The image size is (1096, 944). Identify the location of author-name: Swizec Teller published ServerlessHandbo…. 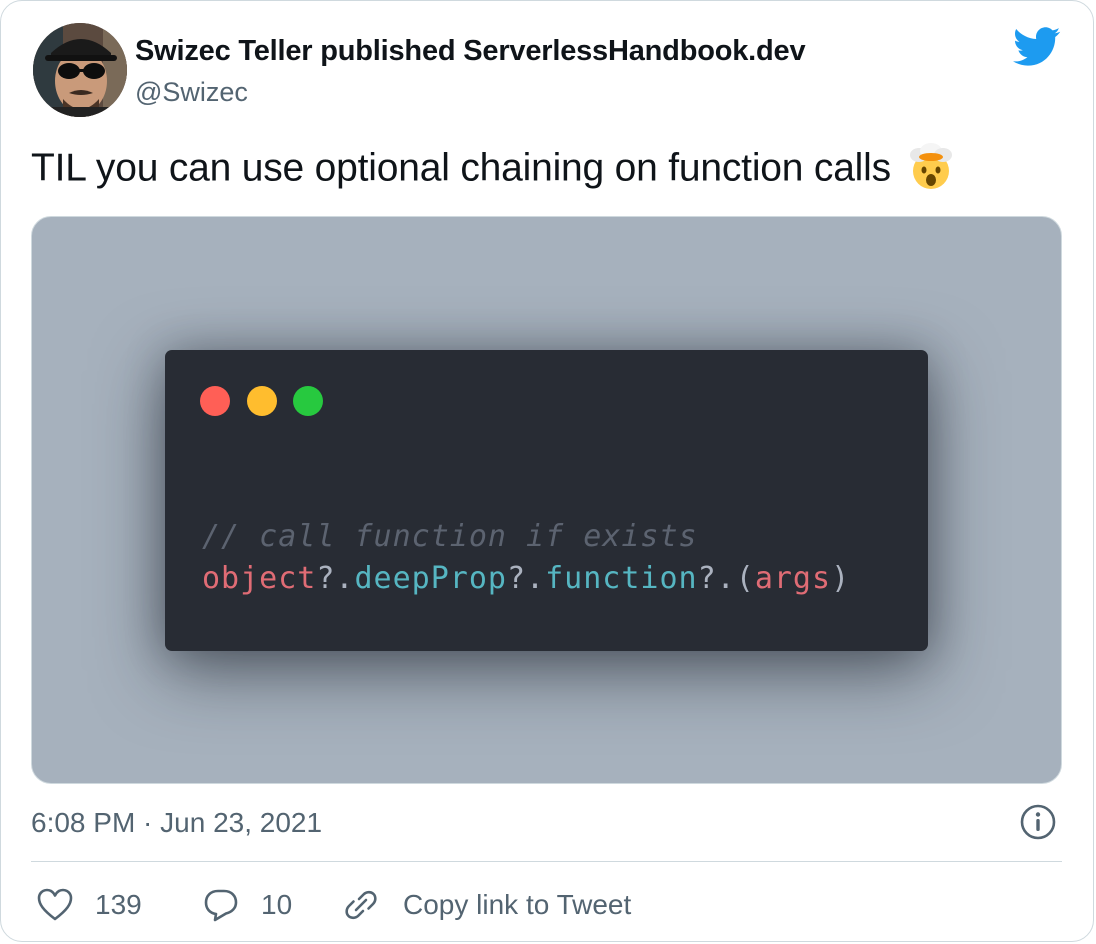
(470, 51).